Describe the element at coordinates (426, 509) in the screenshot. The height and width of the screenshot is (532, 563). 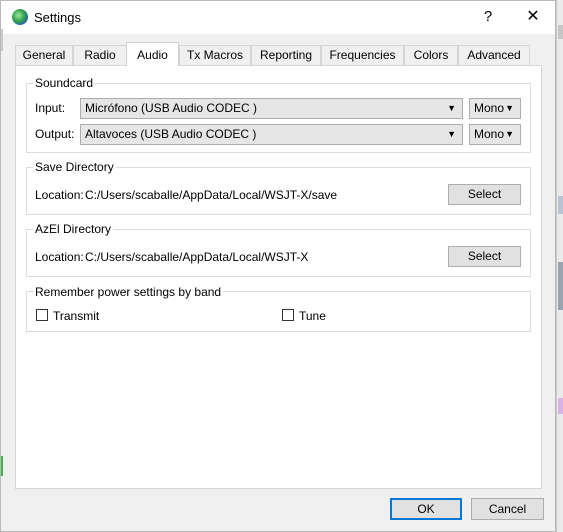
I see `ok-button: OK` at that location.